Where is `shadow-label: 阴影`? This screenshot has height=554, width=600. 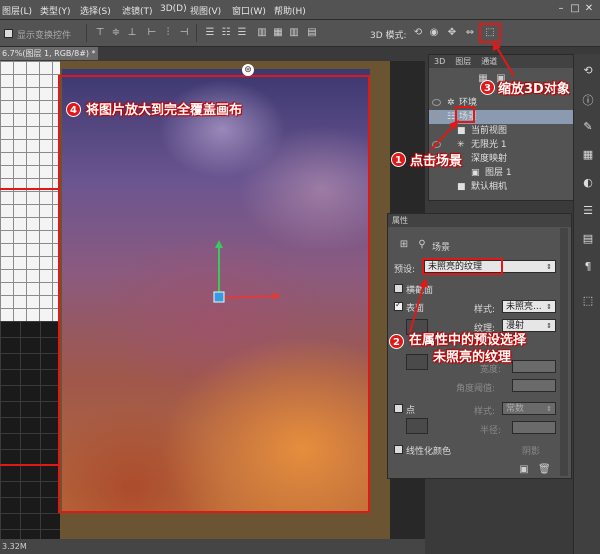
shadow-label: 阴影 is located at coordinates (531, 452).